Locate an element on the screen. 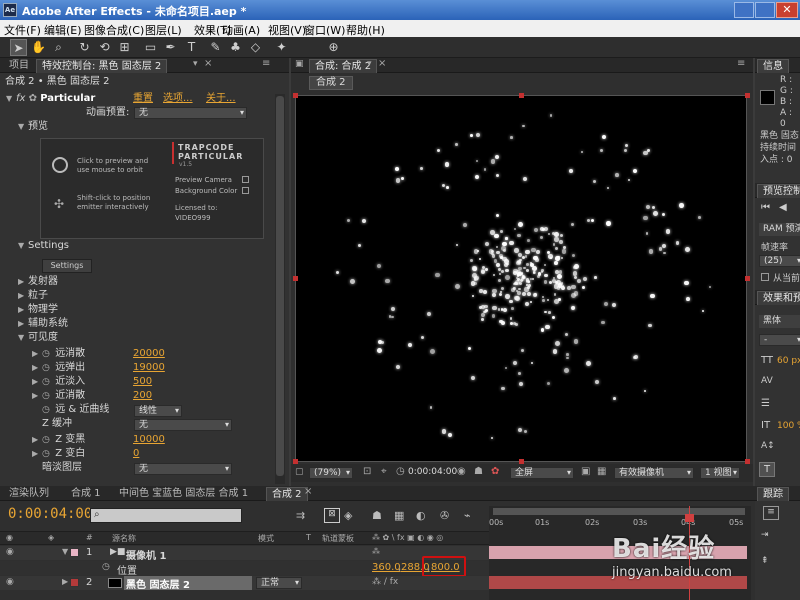  axis-mode-icon: ⊕ is located at coordinates (333, 47).